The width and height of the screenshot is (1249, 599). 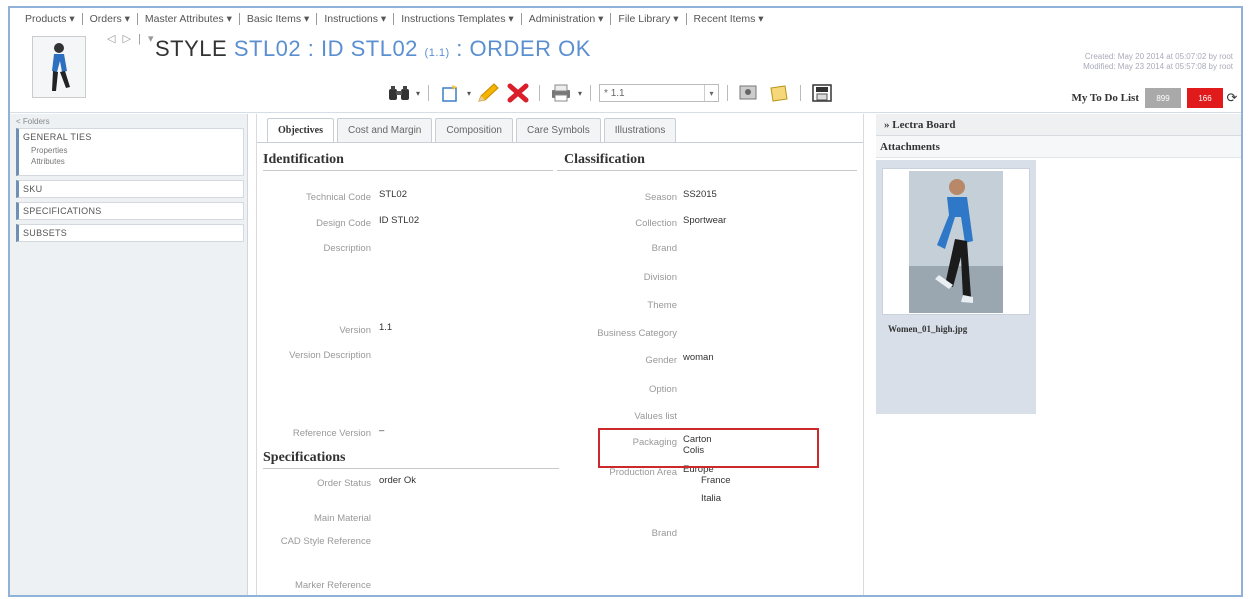 What do you see at coordinates (700, 194) in the screenshot?
I see `field-value: SS2015` at bounding box center [700, 194].